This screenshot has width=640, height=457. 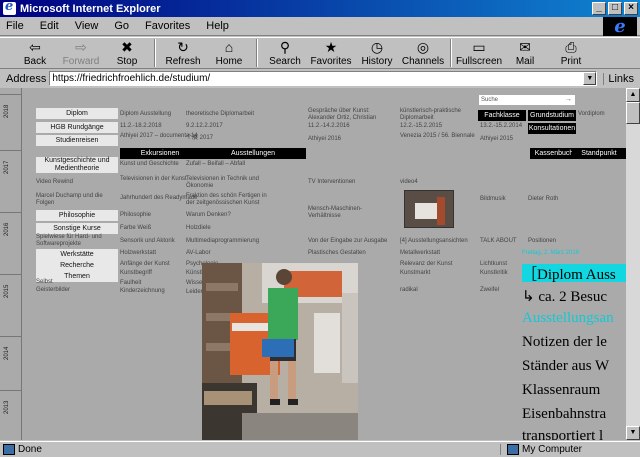 What do you see at coordinates (280, 351) in the screenshot?
I see `gallery-photo` at bounding box center [280, 351].